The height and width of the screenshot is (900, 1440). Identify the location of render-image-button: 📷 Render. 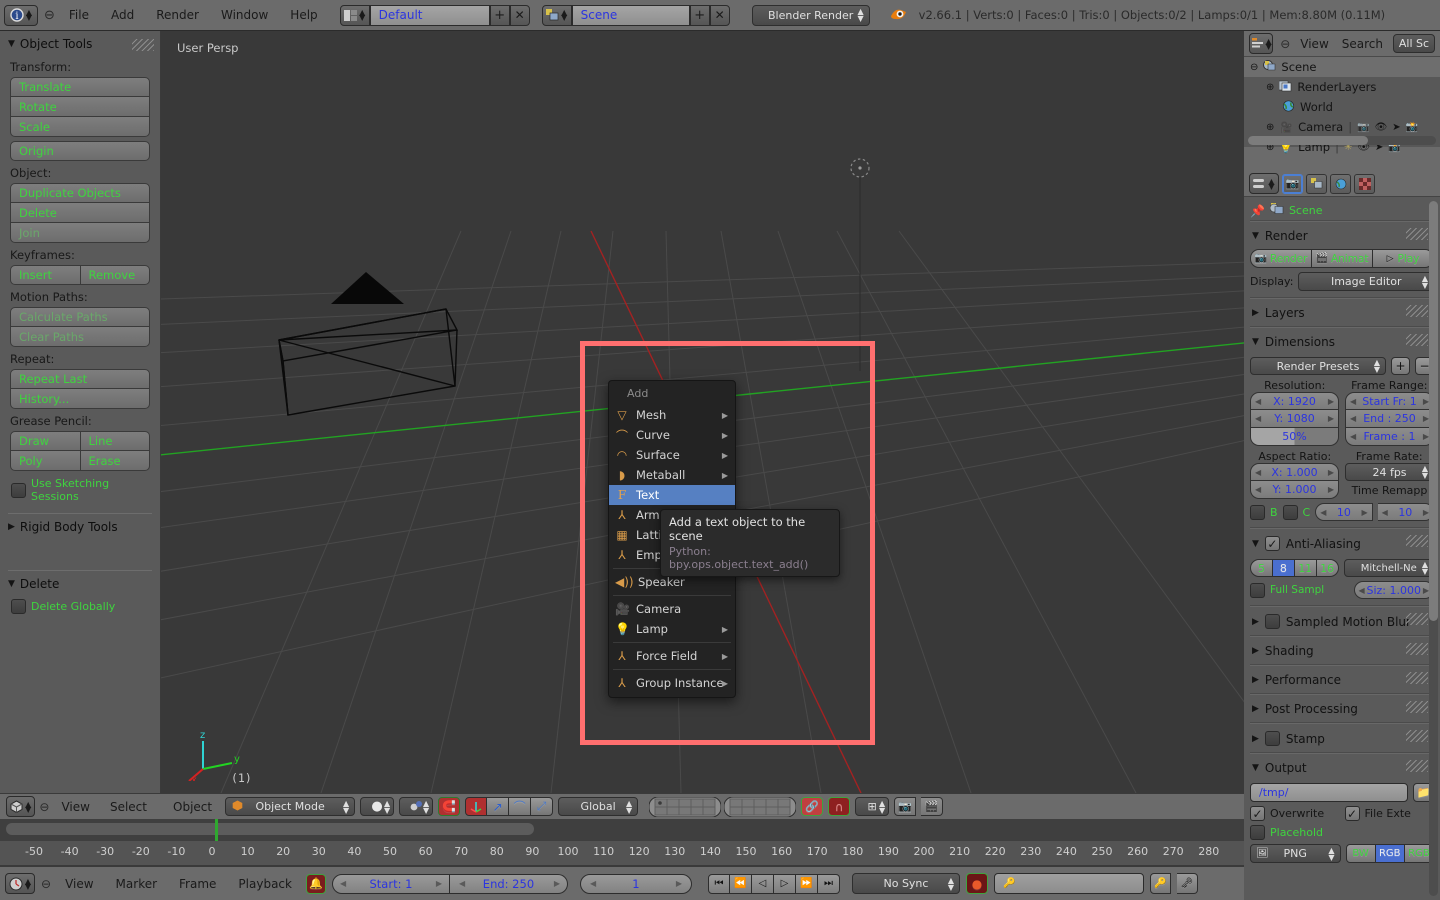
(1281, 258).